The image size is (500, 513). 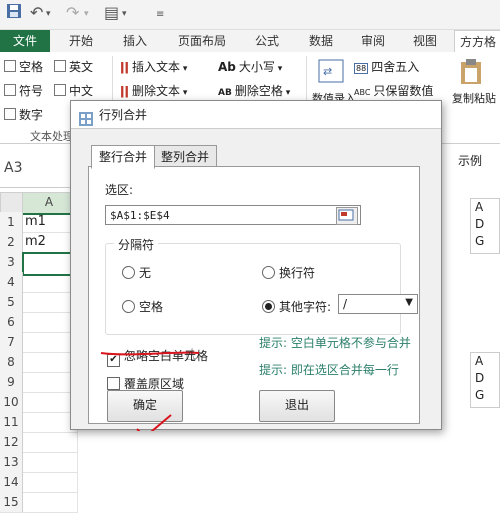 What do you see at coordinates (123, 157) in the screenshot?
I see `tab-merge-rows: 整行合并` at bounding box center [123, 157].